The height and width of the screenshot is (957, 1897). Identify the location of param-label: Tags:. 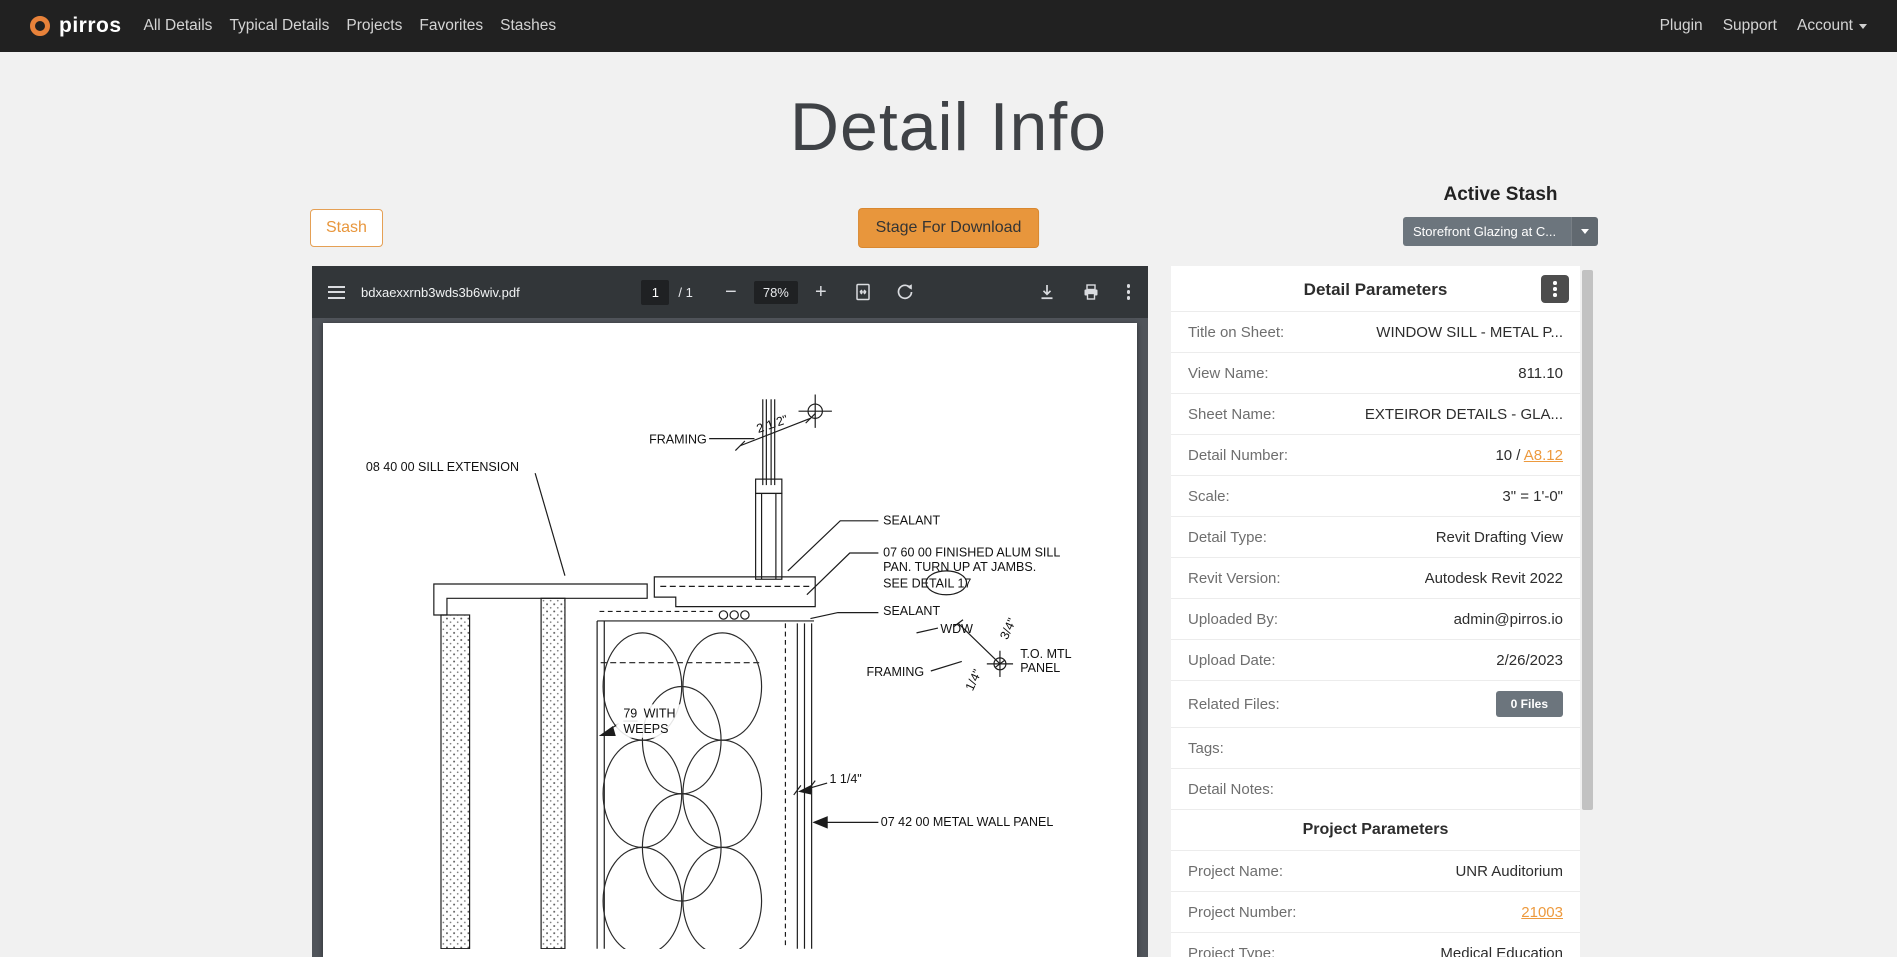
(1206, 748).